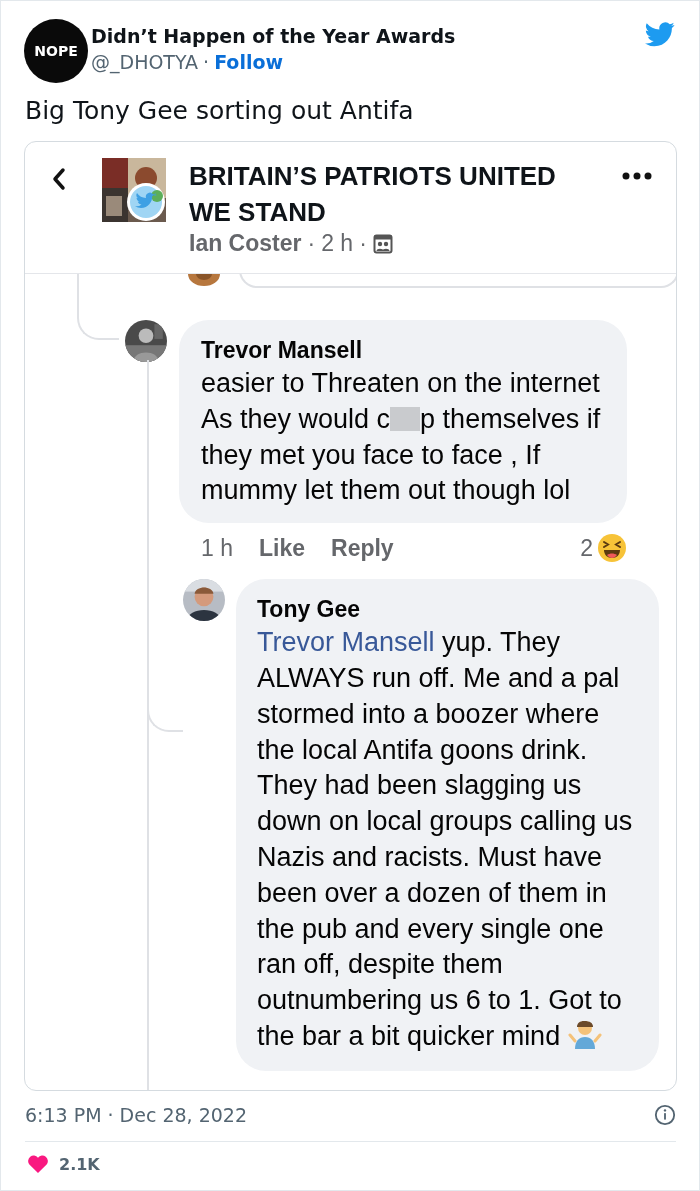 The width and height of the screenshot is (700, 1191). What do you see at coordinates (612, 548) in the screenshot?
I see `laughing-emoji-icon` at bounding box center [612, 548].